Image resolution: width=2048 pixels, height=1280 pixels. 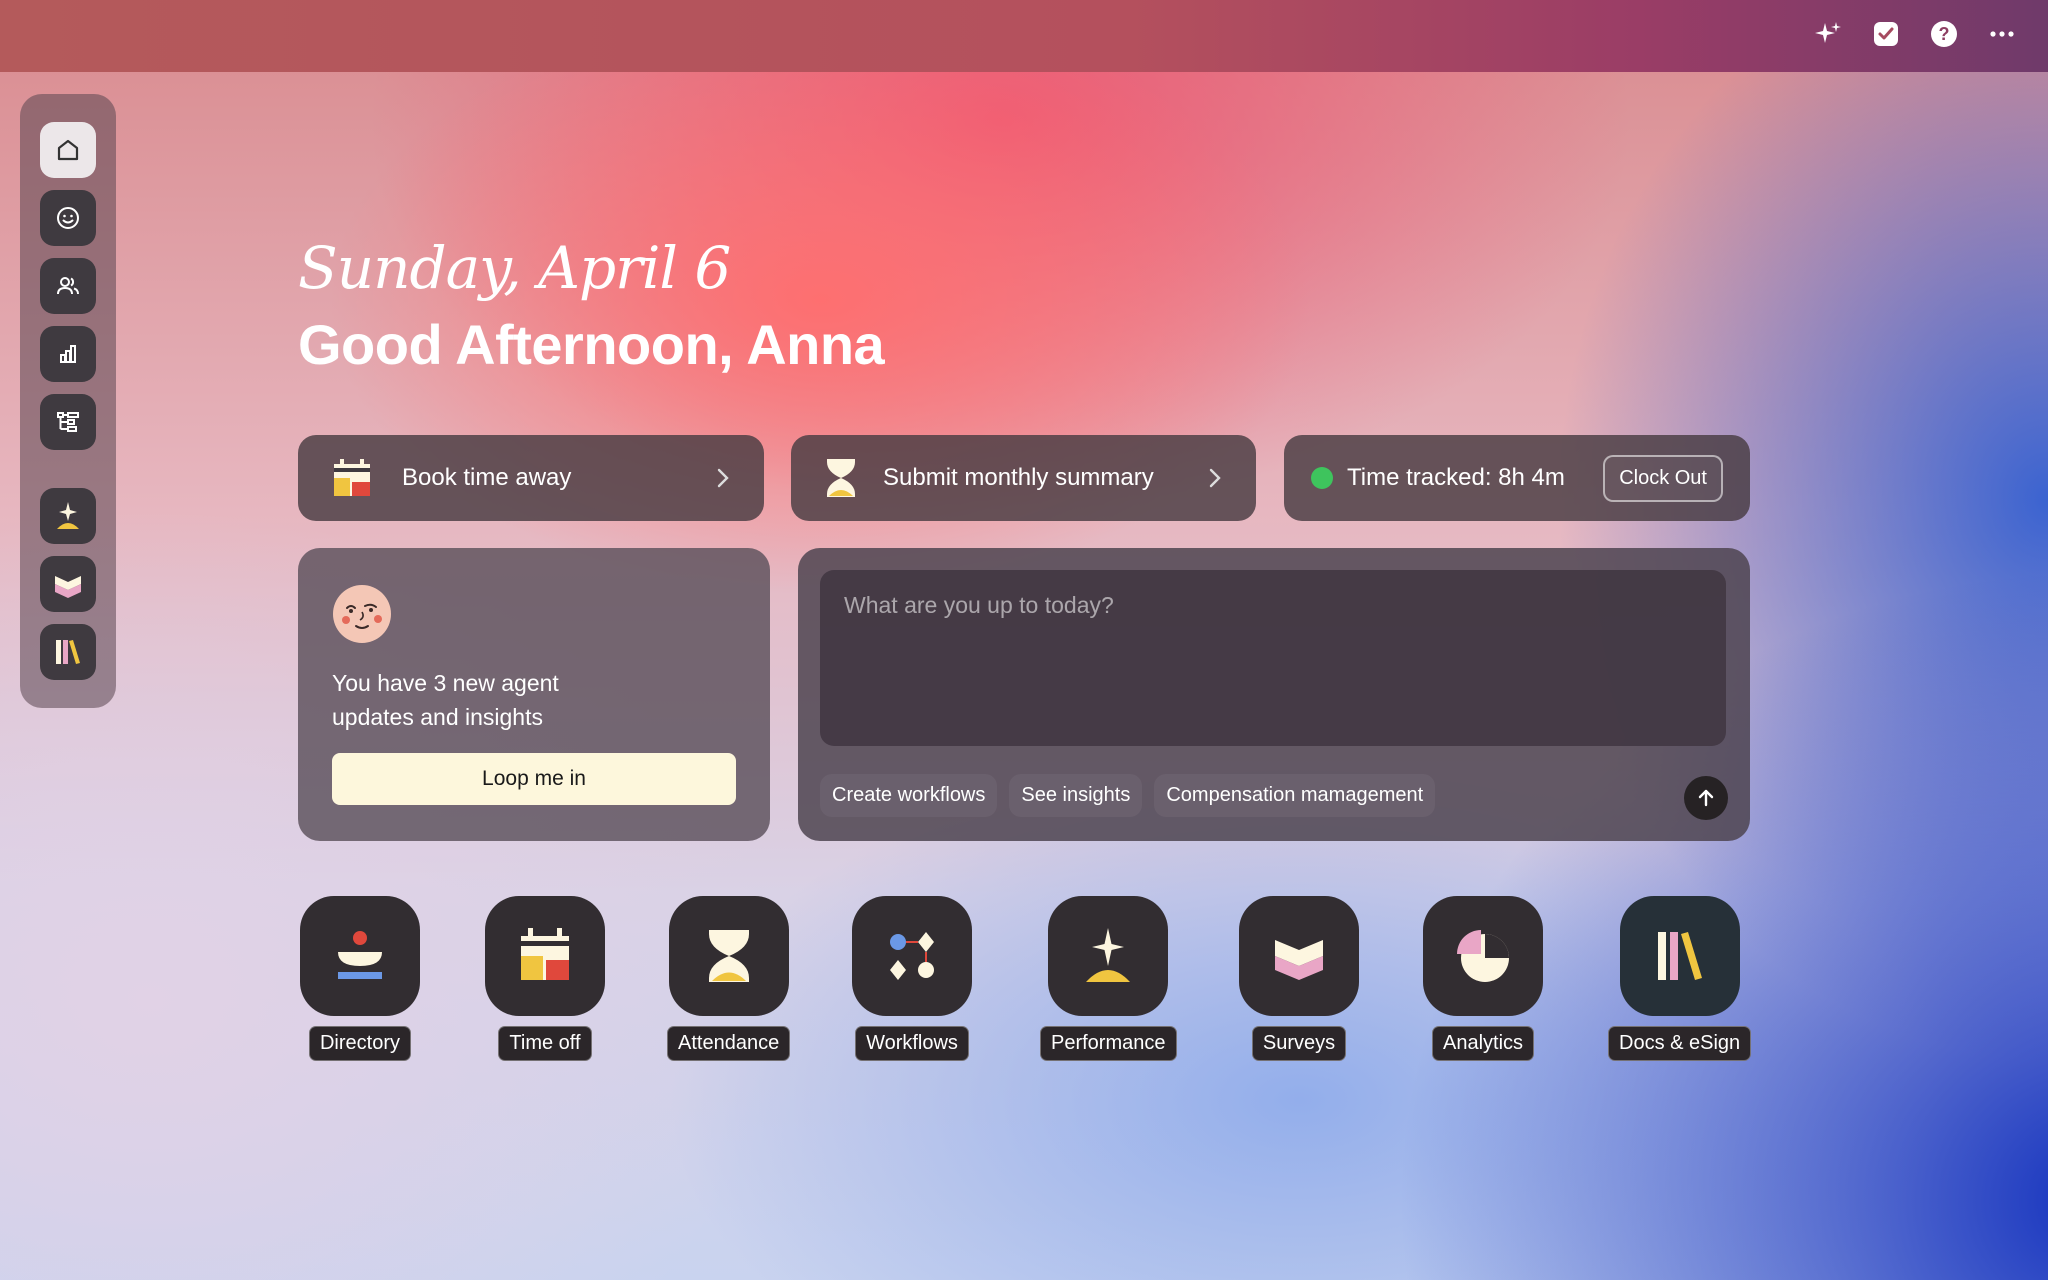 I want to click on chip-compensation-management: Compensation mamagement, so click(x=1295, y=795).